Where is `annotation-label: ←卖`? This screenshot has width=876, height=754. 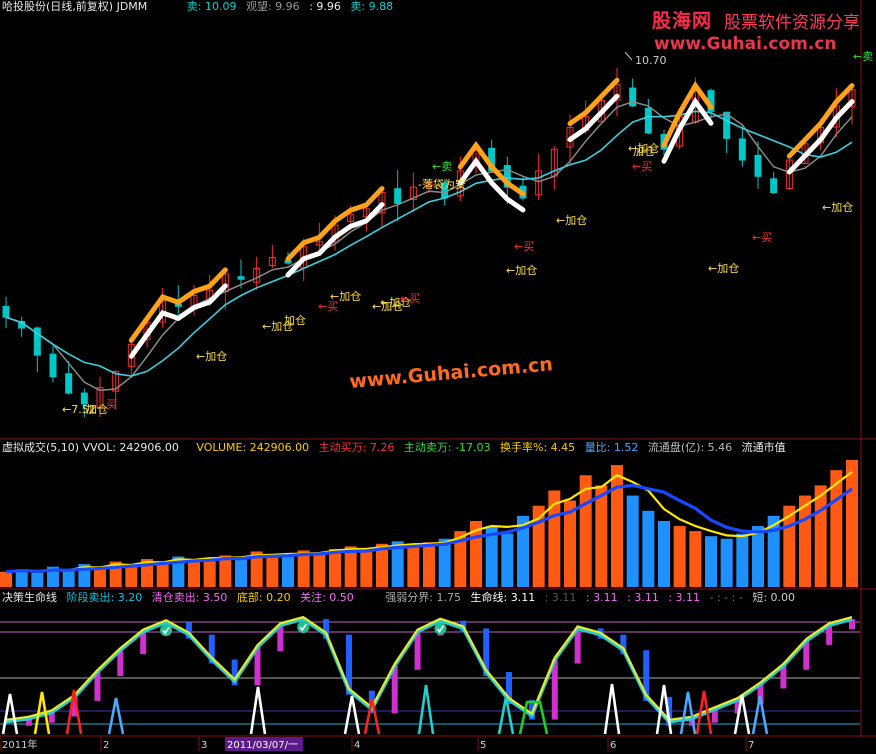 annotation-label: ←卖 is located at coordinates (442, 166).